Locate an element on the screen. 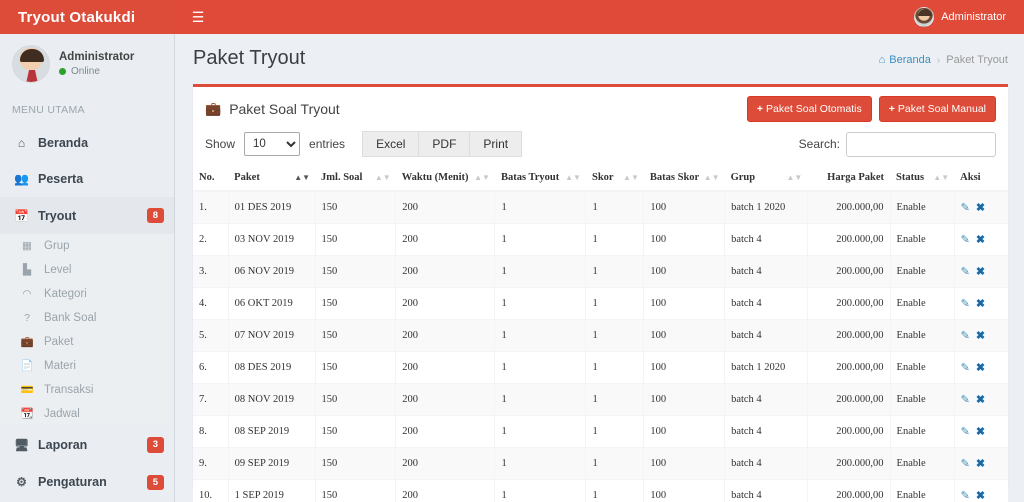 This screenshot has width=1024, height=502. col-jml-soal: Jml. Soal ▲▼ is located at coordinates (355, 178).